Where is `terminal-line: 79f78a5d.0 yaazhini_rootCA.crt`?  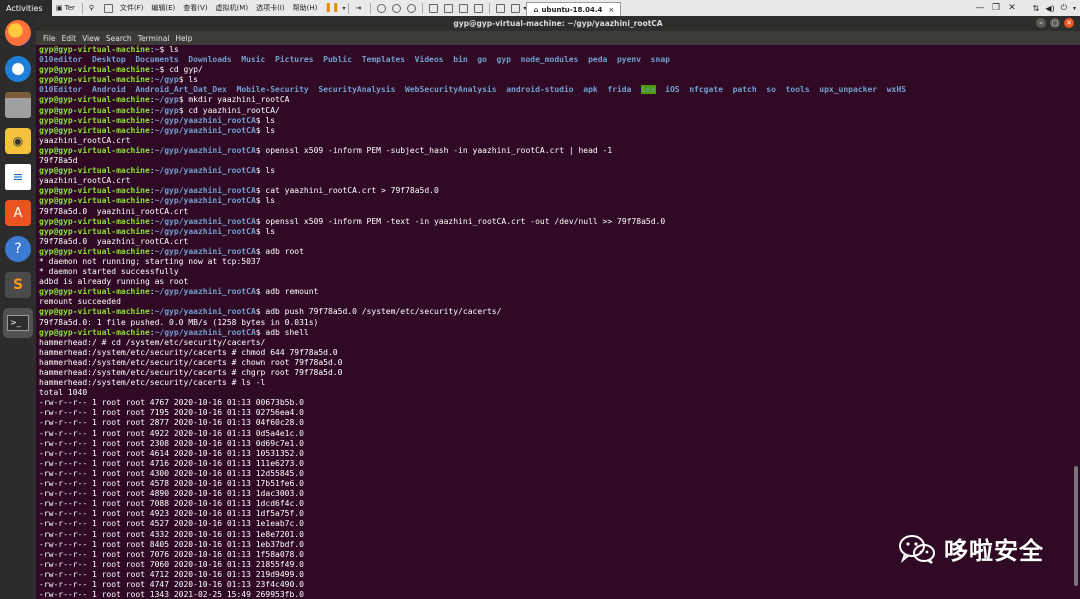
terminal-line: 79f78a5d.0 yaazhini_rootCA.crt is located at coordinates (559, 212).